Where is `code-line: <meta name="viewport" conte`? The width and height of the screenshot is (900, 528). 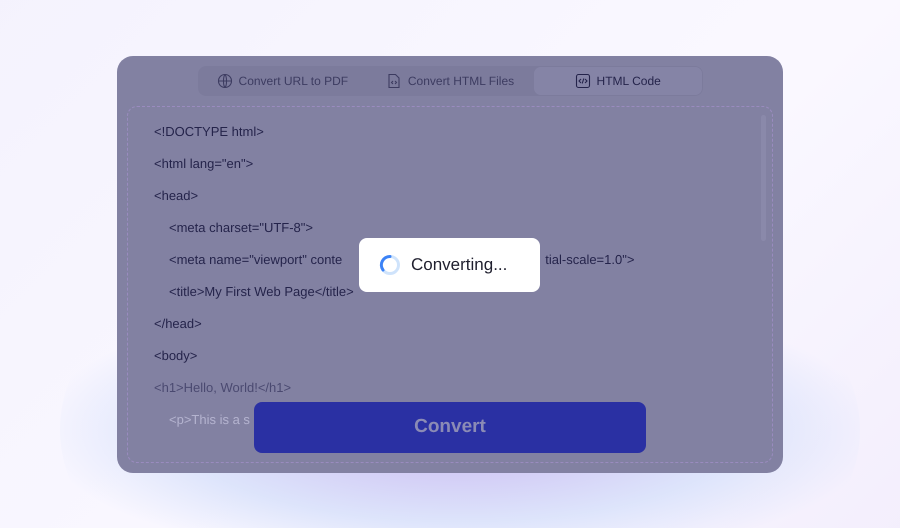 code-line: <meta name="viewport" conte is located at coordinates (255, 259).